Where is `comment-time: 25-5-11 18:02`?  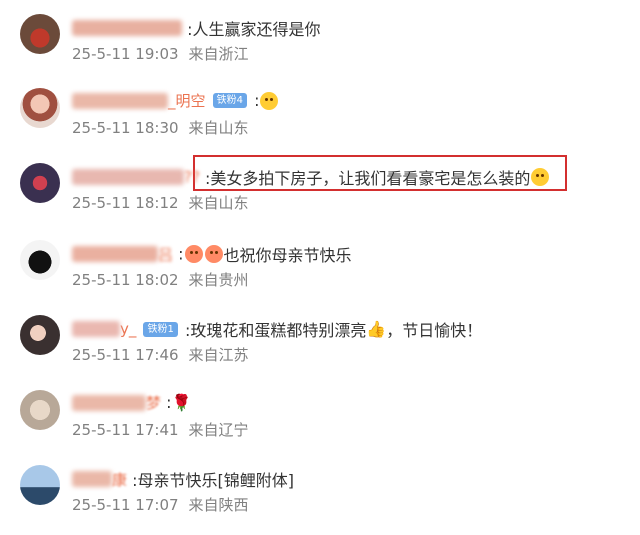
comment-time: 25-5-11 18:02 is located at coordinates (125, 280).